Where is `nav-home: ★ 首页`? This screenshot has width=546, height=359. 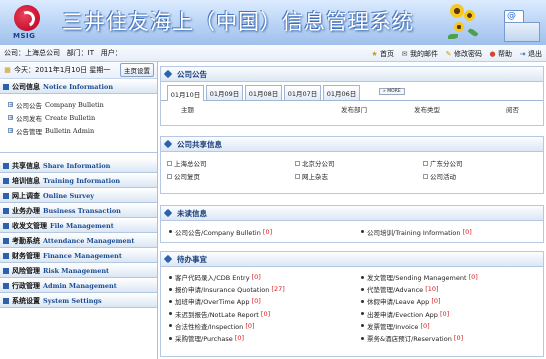 nav-home: ★ 首页 is located at coordinates (382, 54).